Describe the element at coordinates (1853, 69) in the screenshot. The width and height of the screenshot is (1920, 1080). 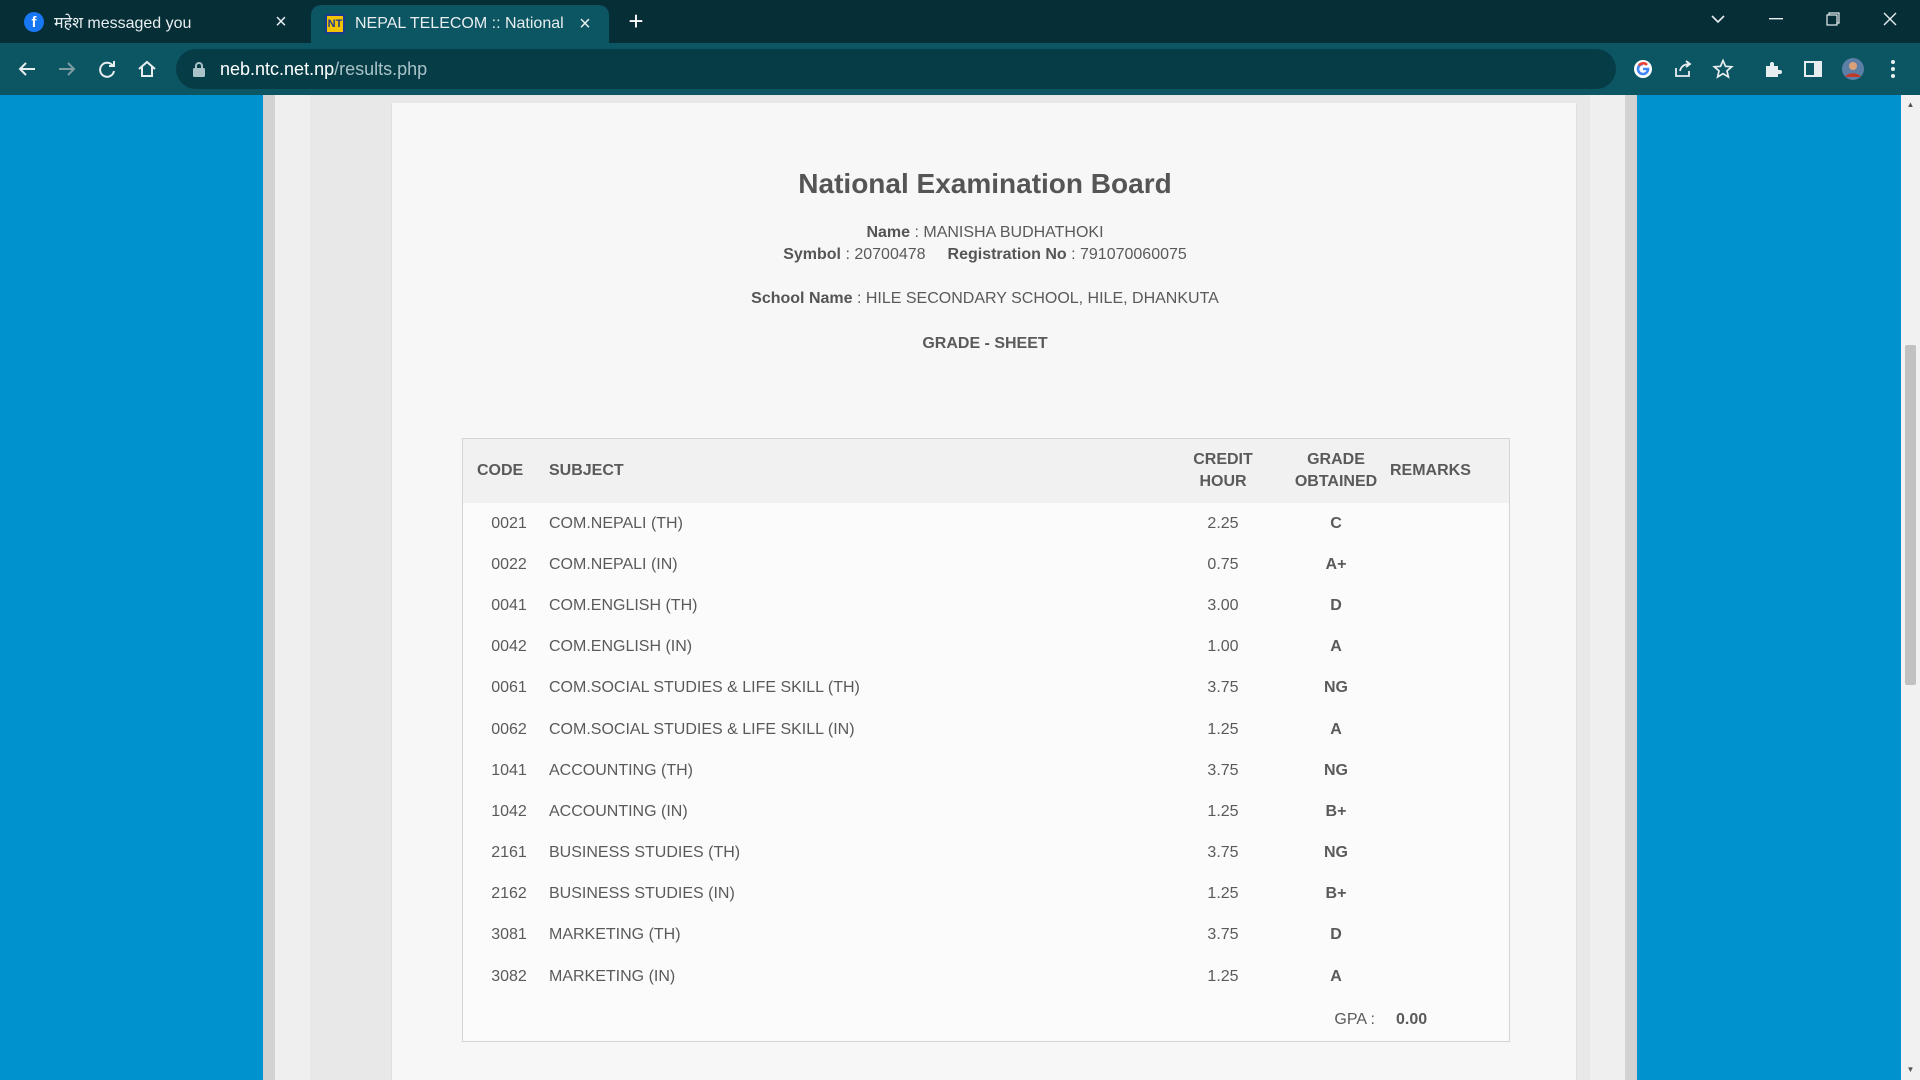
I see `profile-avatar` at that location.